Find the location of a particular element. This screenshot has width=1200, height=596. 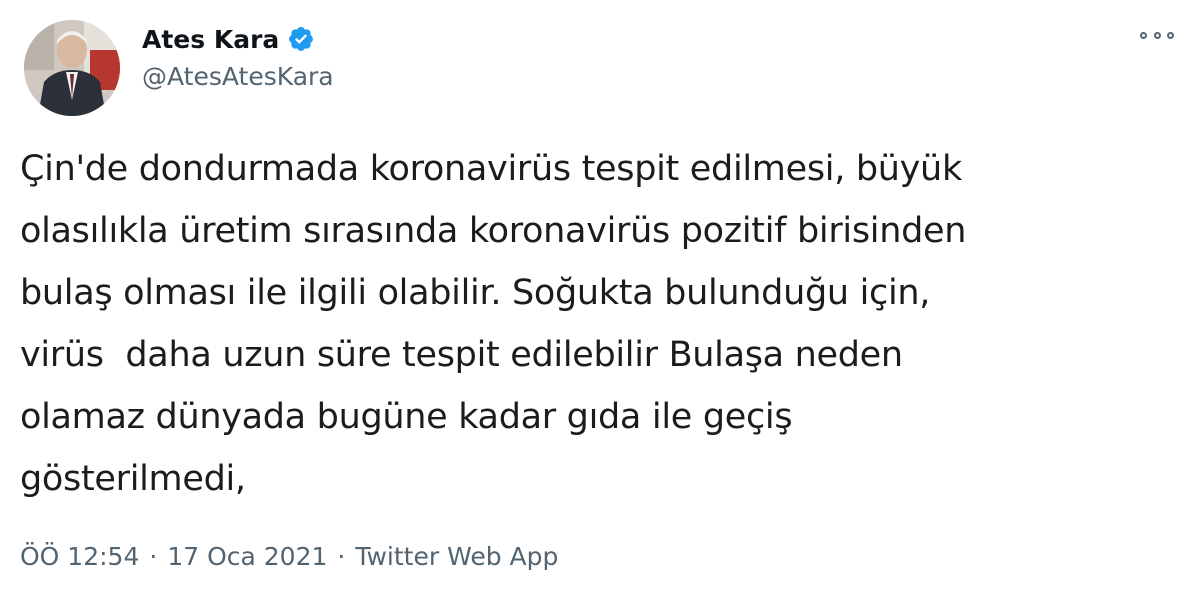

author-name-row: Ates Kara is located at coordinates (228, 39).